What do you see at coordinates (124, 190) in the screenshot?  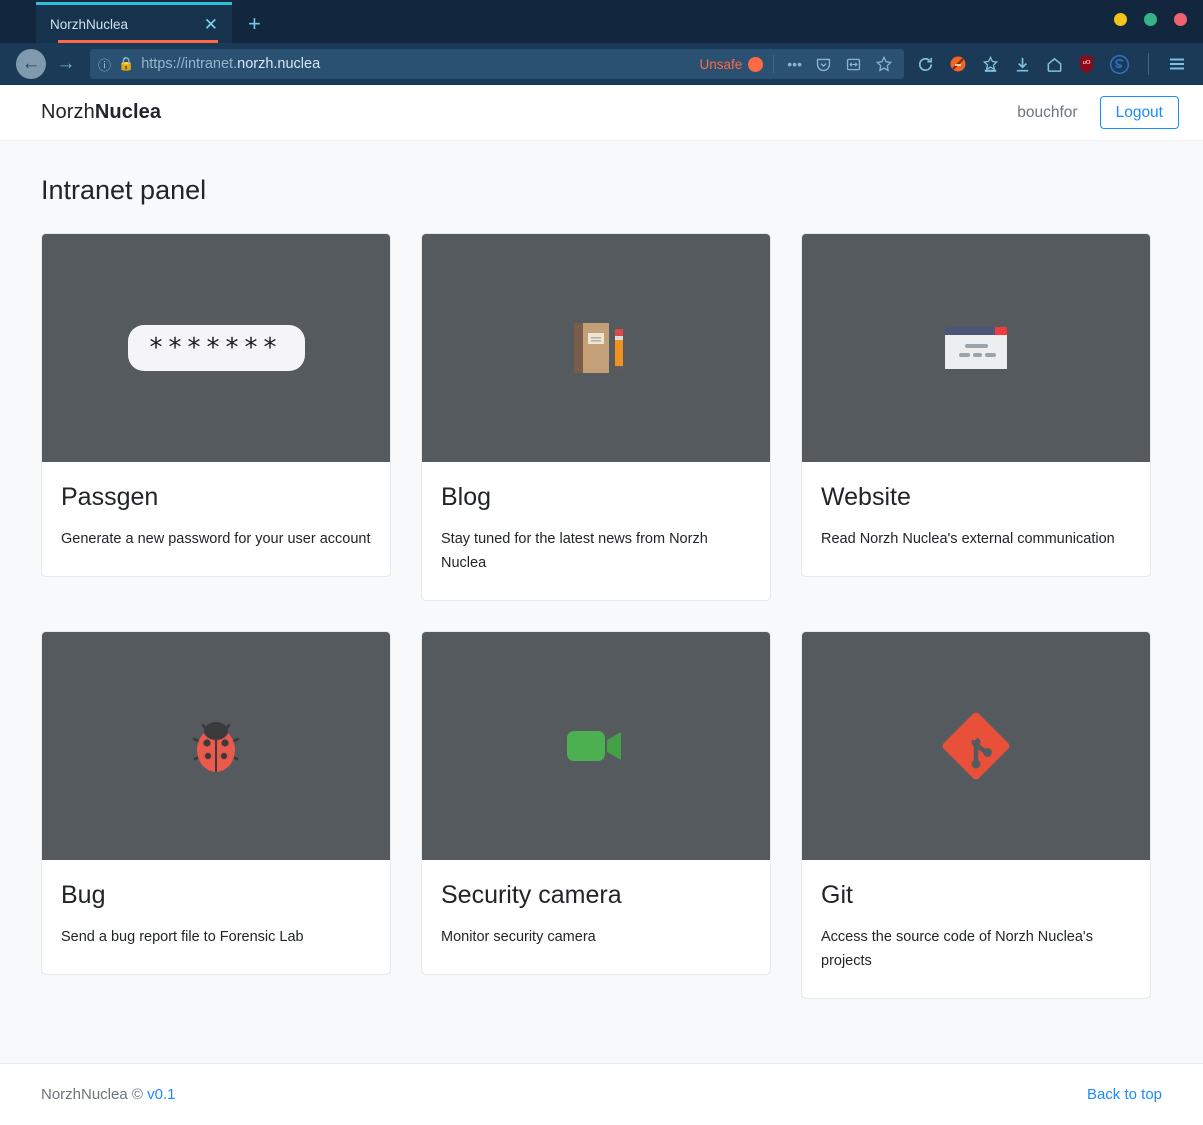 I see `page-title: Intranet panel` at bounding box center [124, 190].